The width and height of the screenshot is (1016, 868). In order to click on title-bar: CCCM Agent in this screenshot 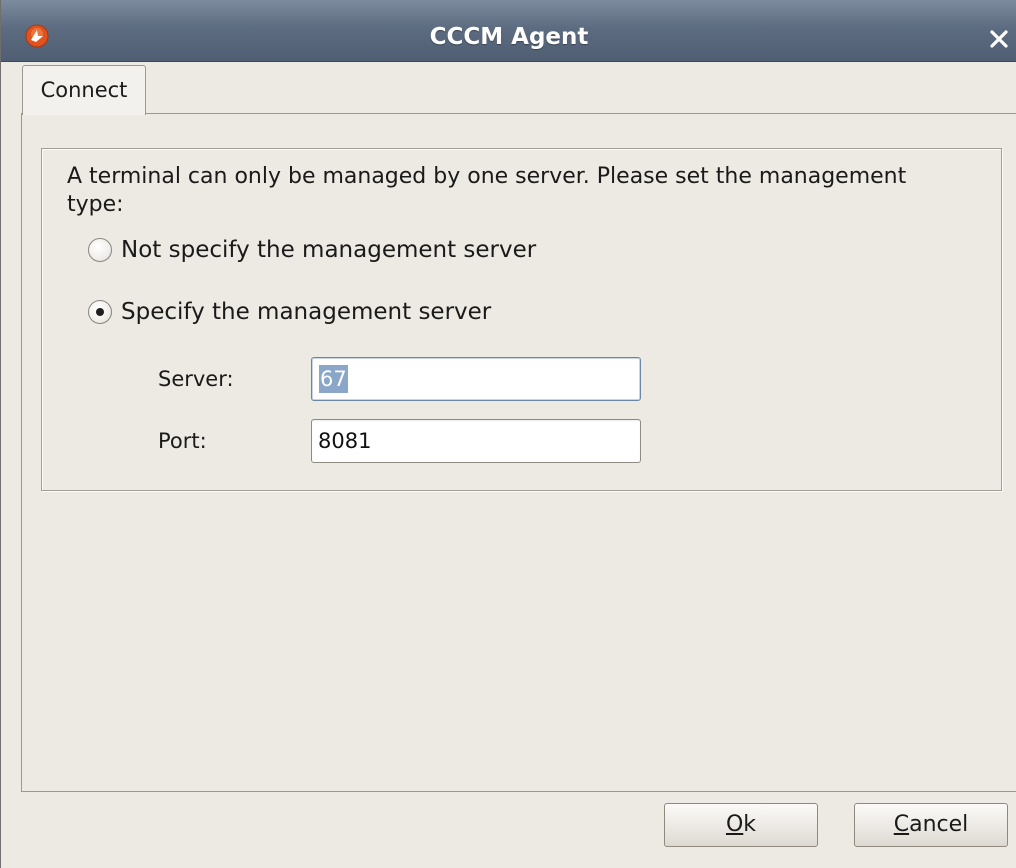, I will do `click(508, 31)`.